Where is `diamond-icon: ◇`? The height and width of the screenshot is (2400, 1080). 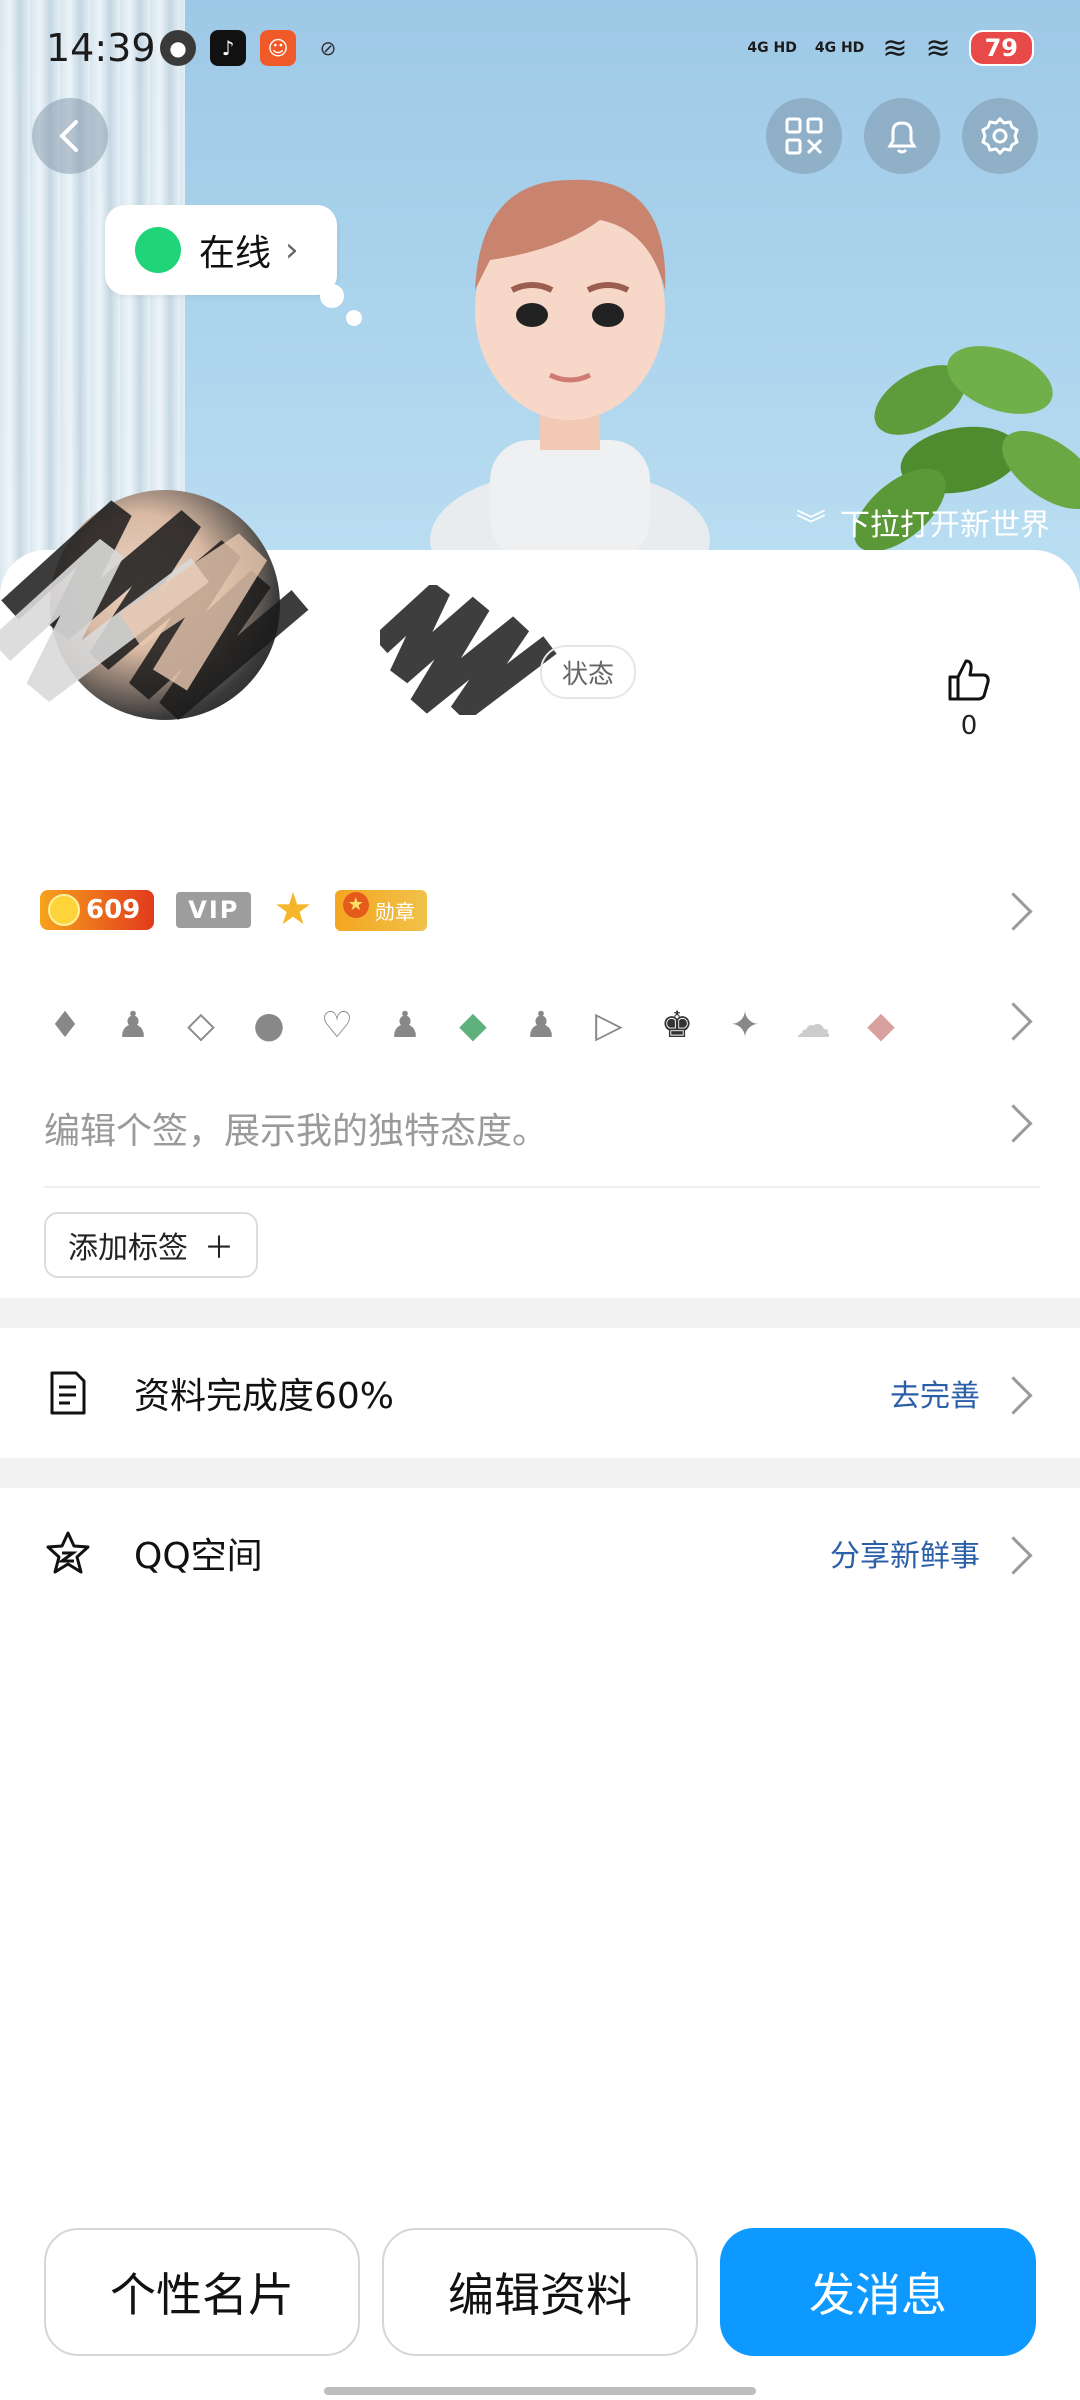 diamond-icon: ◇ is located at coordinates (201, 1025).